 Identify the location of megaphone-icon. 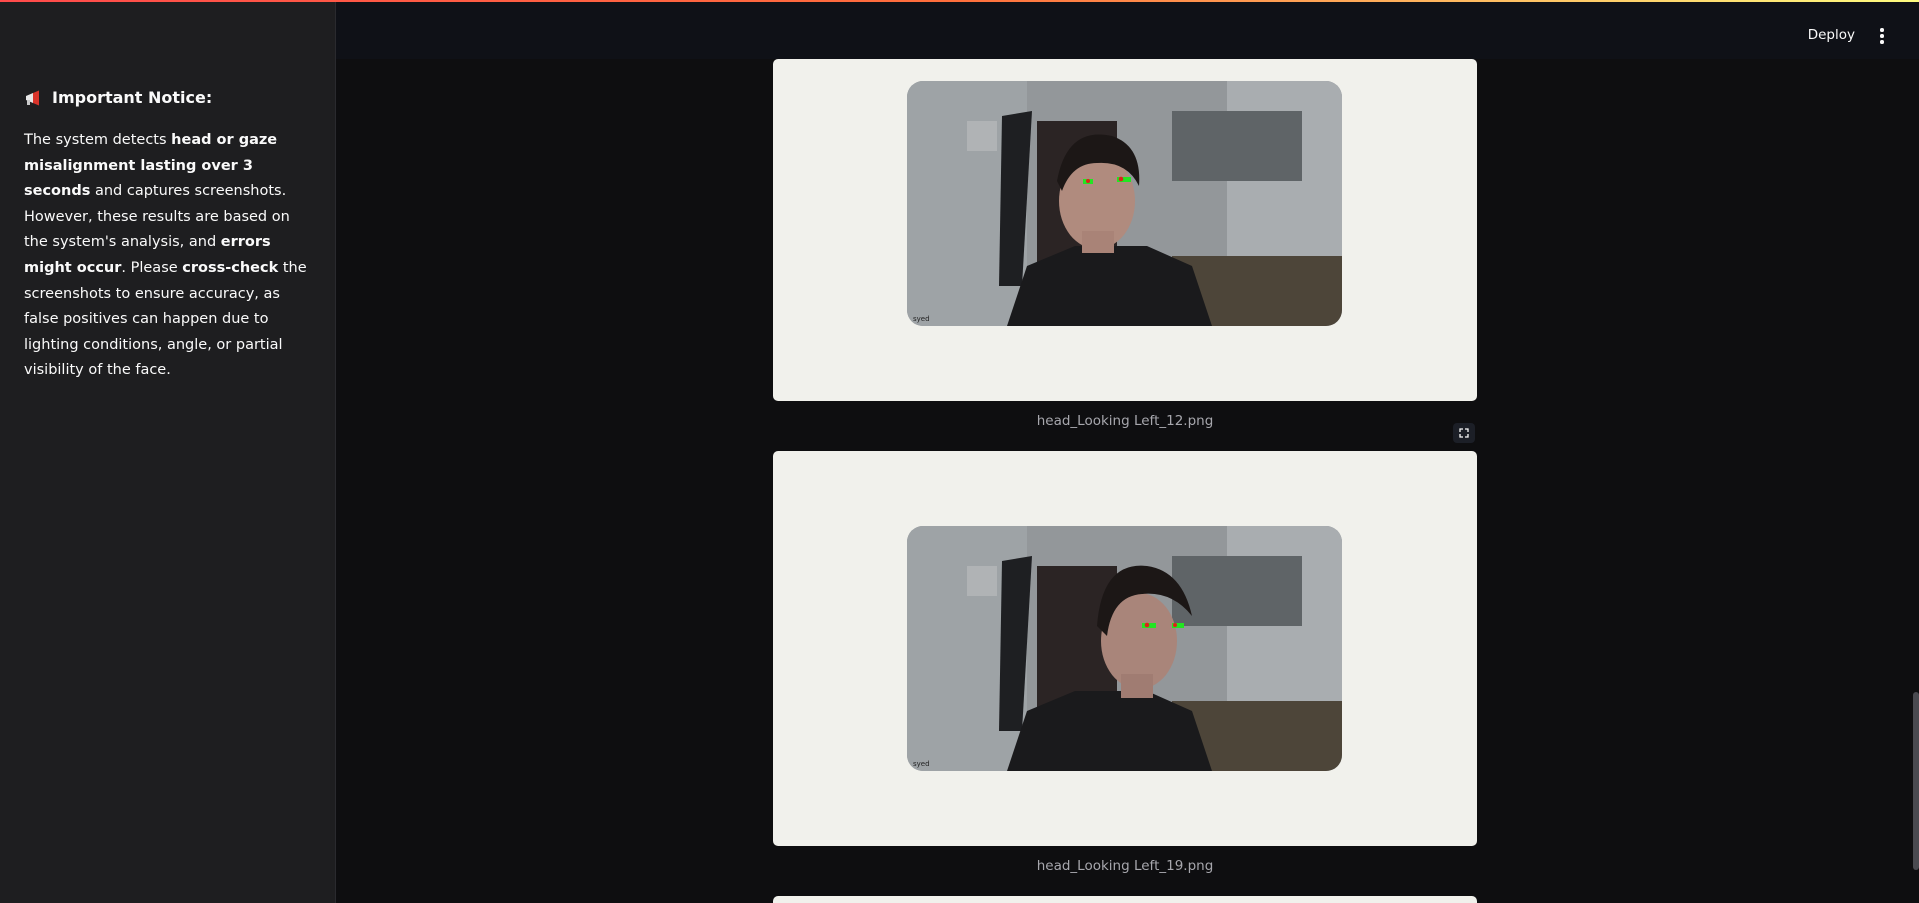
(33, 98).